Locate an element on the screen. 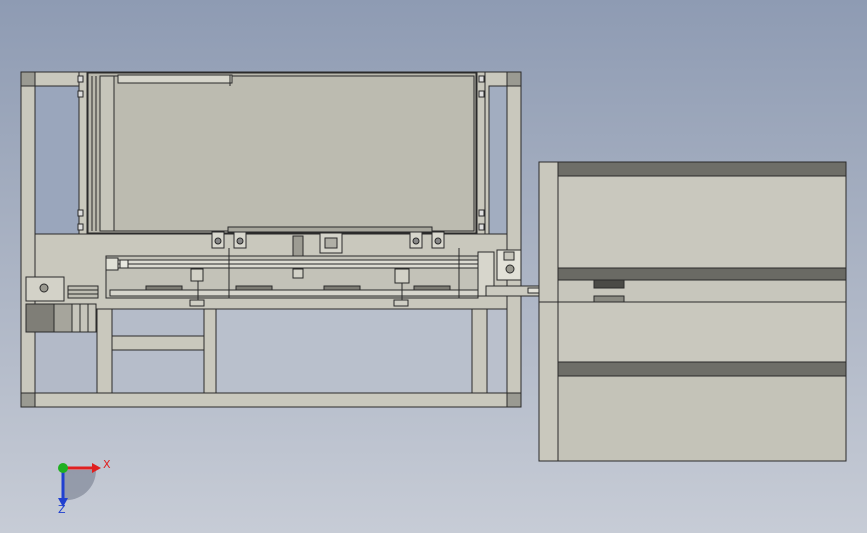 This screenshot has width=867, height=533. frame-opening-bottom-mid2 is located at coordinates (344, 351).